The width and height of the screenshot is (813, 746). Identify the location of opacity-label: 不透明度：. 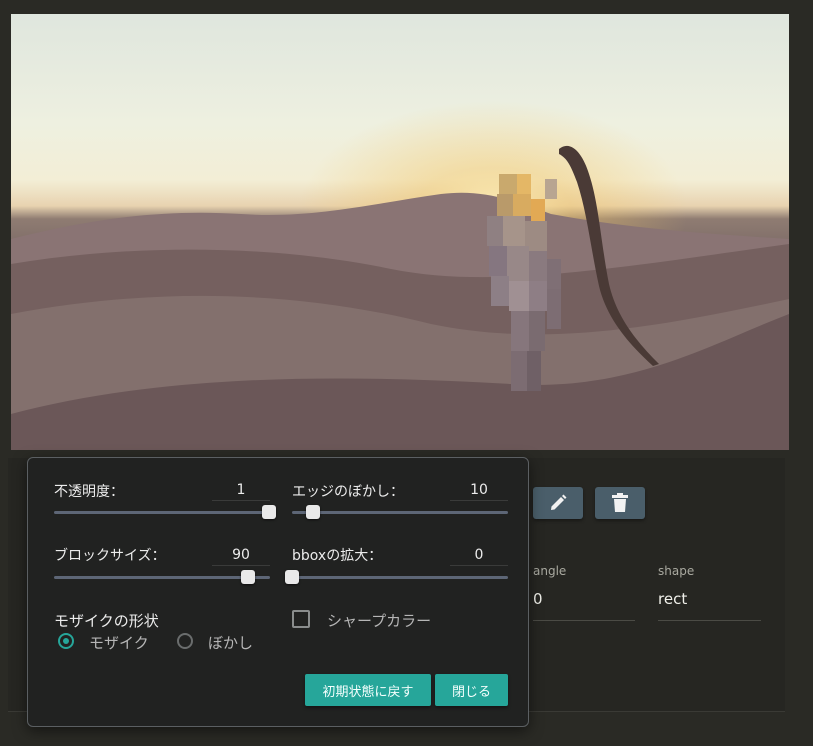
(89, 492).